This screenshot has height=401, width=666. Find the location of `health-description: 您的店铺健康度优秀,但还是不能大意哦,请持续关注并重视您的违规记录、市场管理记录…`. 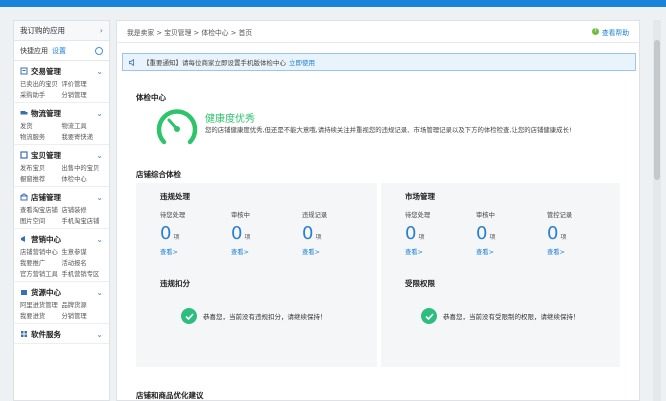

health-description: 您的店铺健康度优秀,但还是不能大意哦,请持续关注并重视您的违规记录、市场管理记录… is located at coordinates (388, 130).